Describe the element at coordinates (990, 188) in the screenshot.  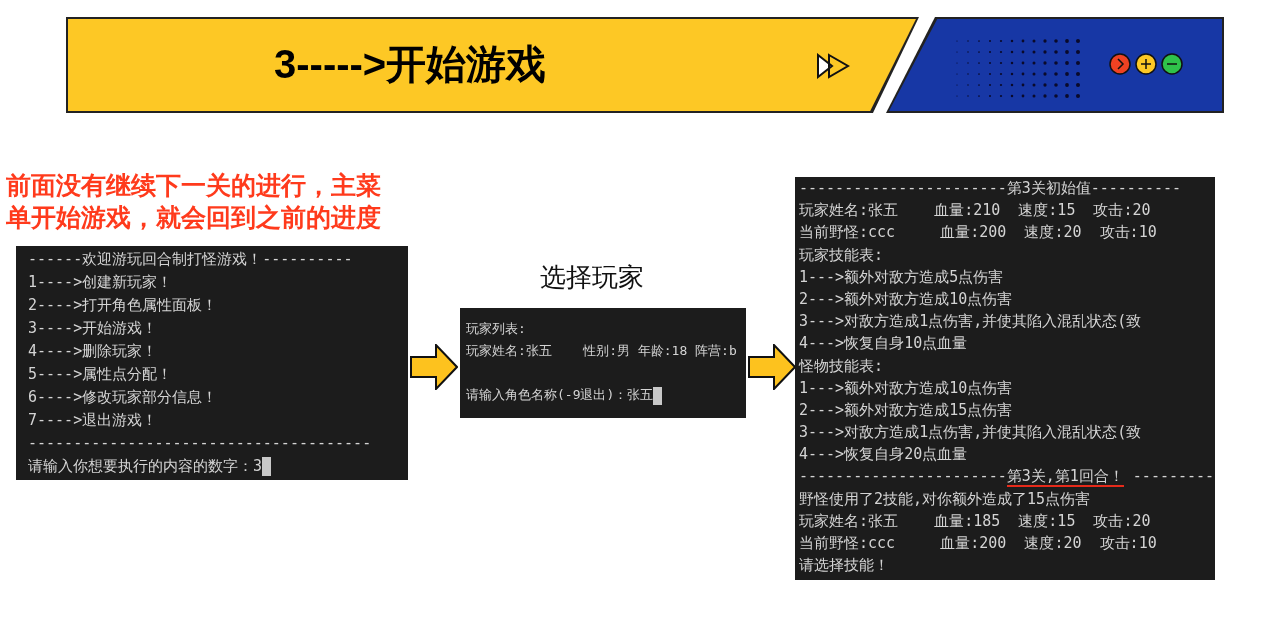
I see `console-line: -----------------------第3关初始值----------` at that location.